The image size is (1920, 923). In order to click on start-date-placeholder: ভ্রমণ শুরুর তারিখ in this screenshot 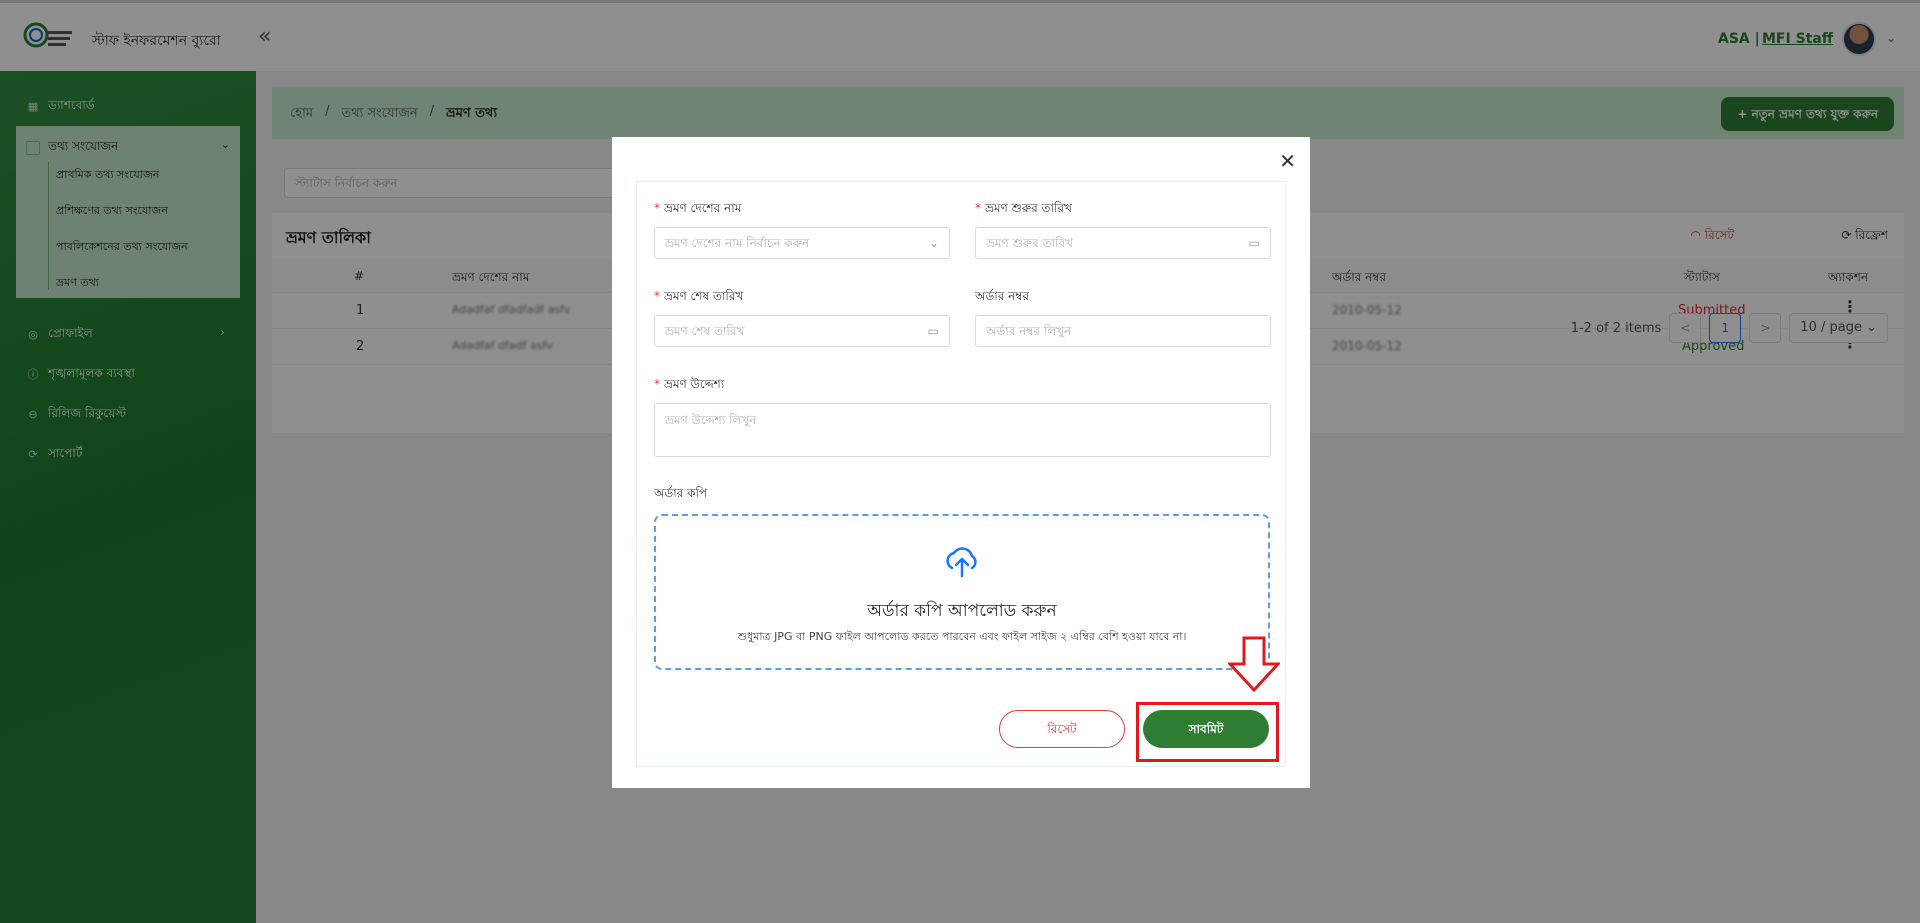, I will do `click(1029, 243)`.